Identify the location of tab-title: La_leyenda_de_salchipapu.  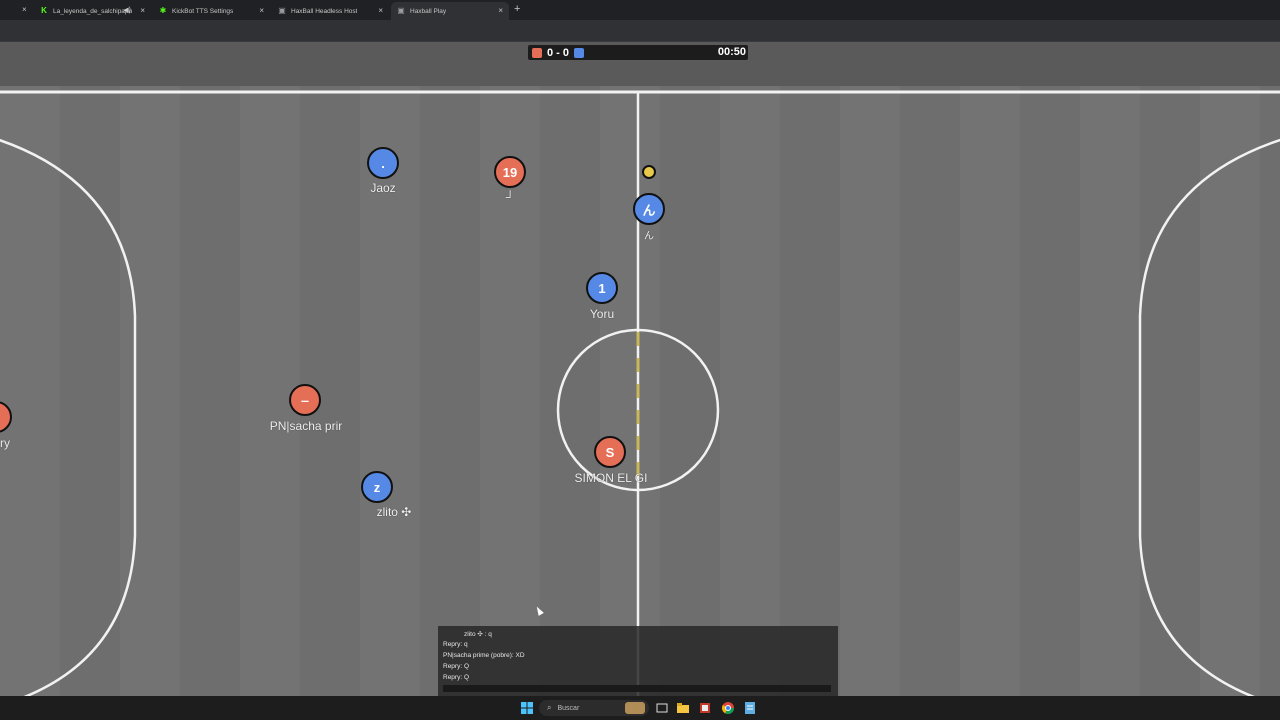
(93, 11).